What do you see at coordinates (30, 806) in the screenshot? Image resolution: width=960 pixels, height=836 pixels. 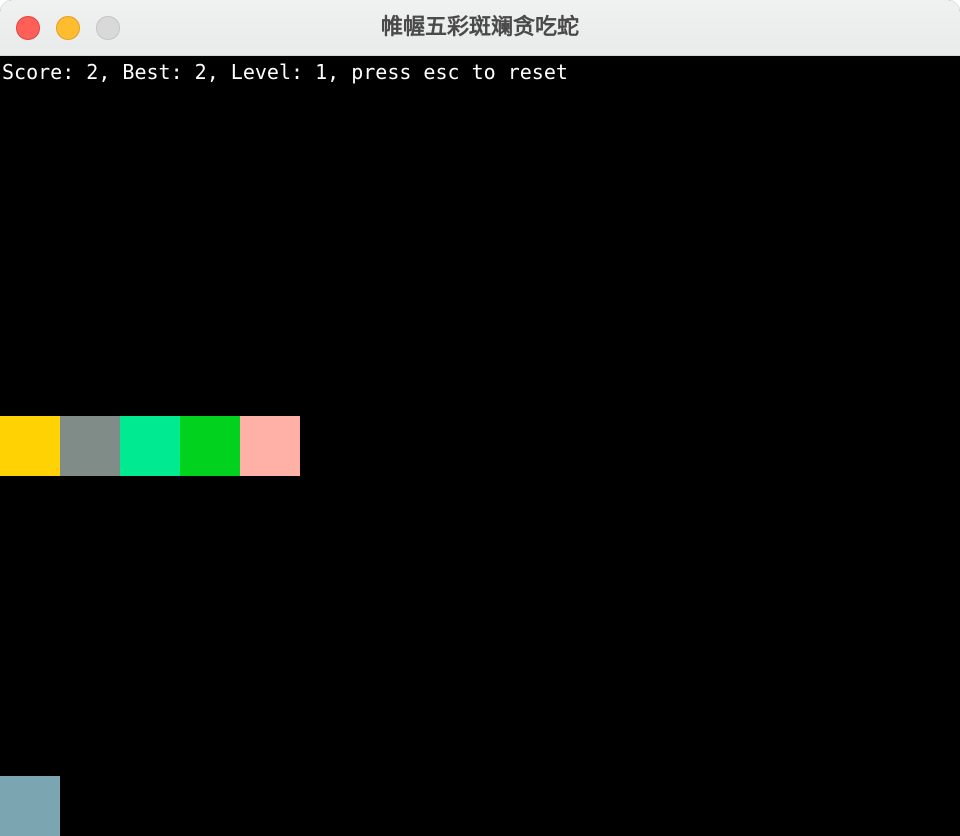 I see `food-block` at bounding box center [30, 806].